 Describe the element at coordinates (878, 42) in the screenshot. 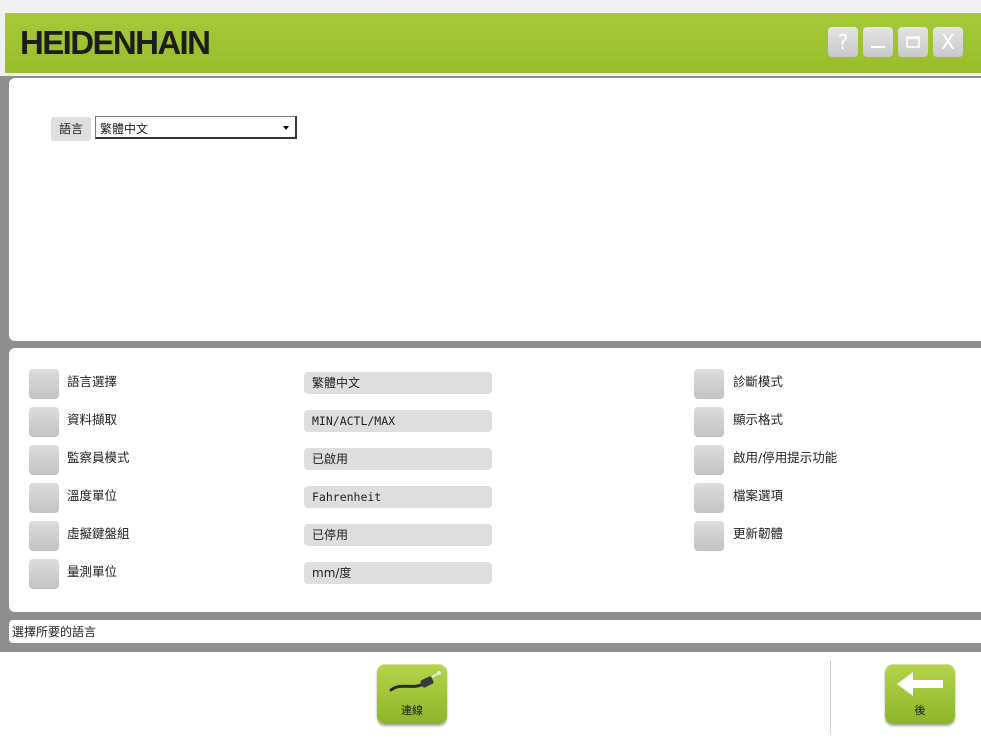

I see `minimize-button` at that location.